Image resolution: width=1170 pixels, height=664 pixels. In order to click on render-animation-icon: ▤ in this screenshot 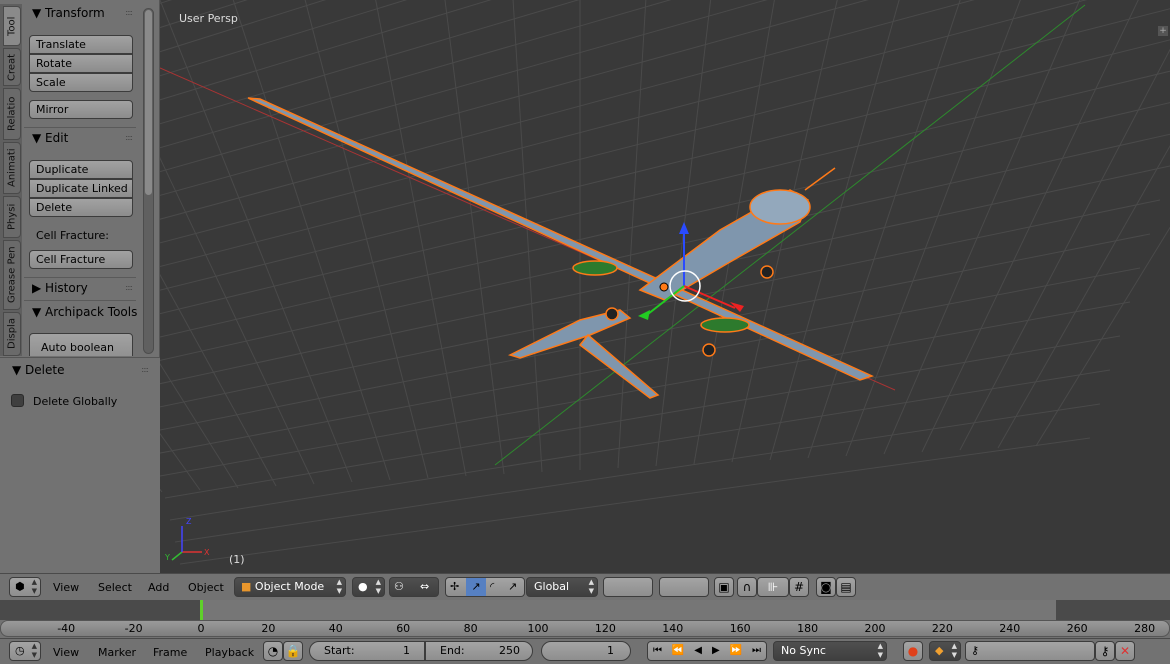, I will do `click(846, 587)`.